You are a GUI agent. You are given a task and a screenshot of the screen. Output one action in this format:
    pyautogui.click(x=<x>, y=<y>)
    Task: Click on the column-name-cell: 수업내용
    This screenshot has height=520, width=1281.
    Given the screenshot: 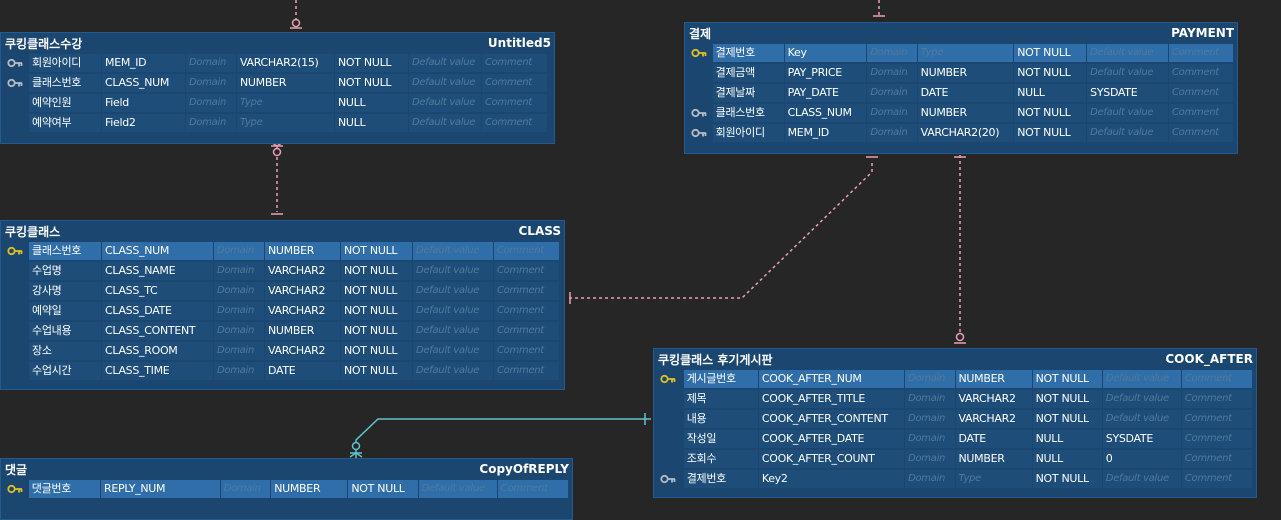 What is the action you would take?
    pyautogui.click(x=65, y=331)
    